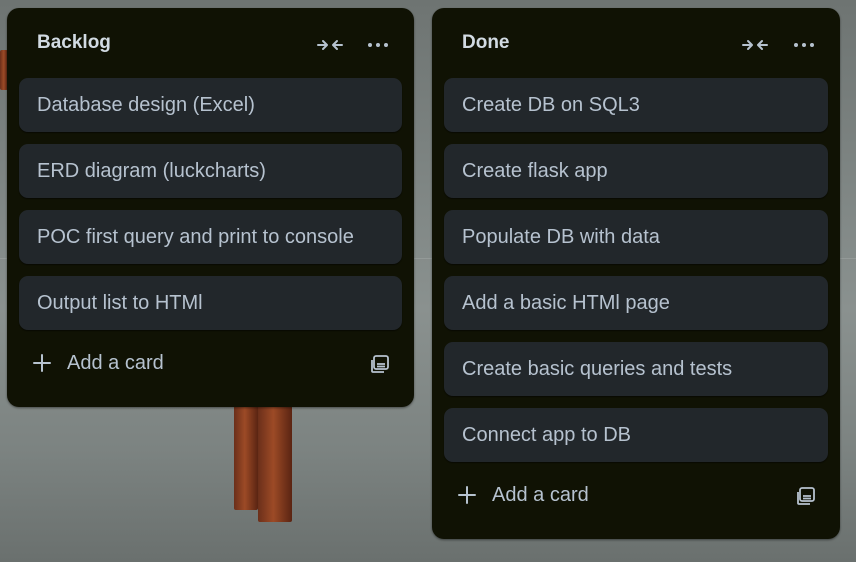  What do you see at coordinates (74, 43) in the screenshot?
I see `list-title: Backlog` at bounding box center [74, 43].